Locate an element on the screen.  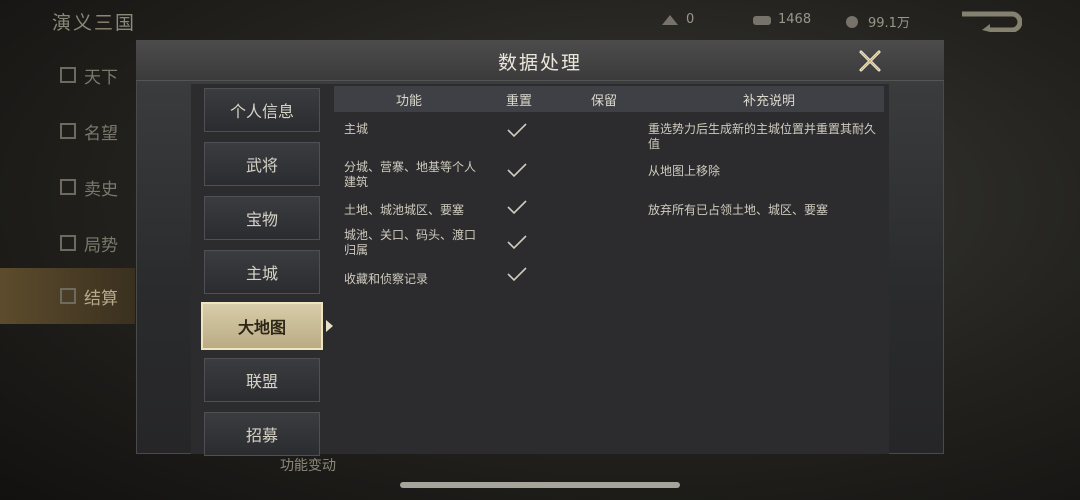
tab-alliance: 联盟 is located at coordinates (262, 380).